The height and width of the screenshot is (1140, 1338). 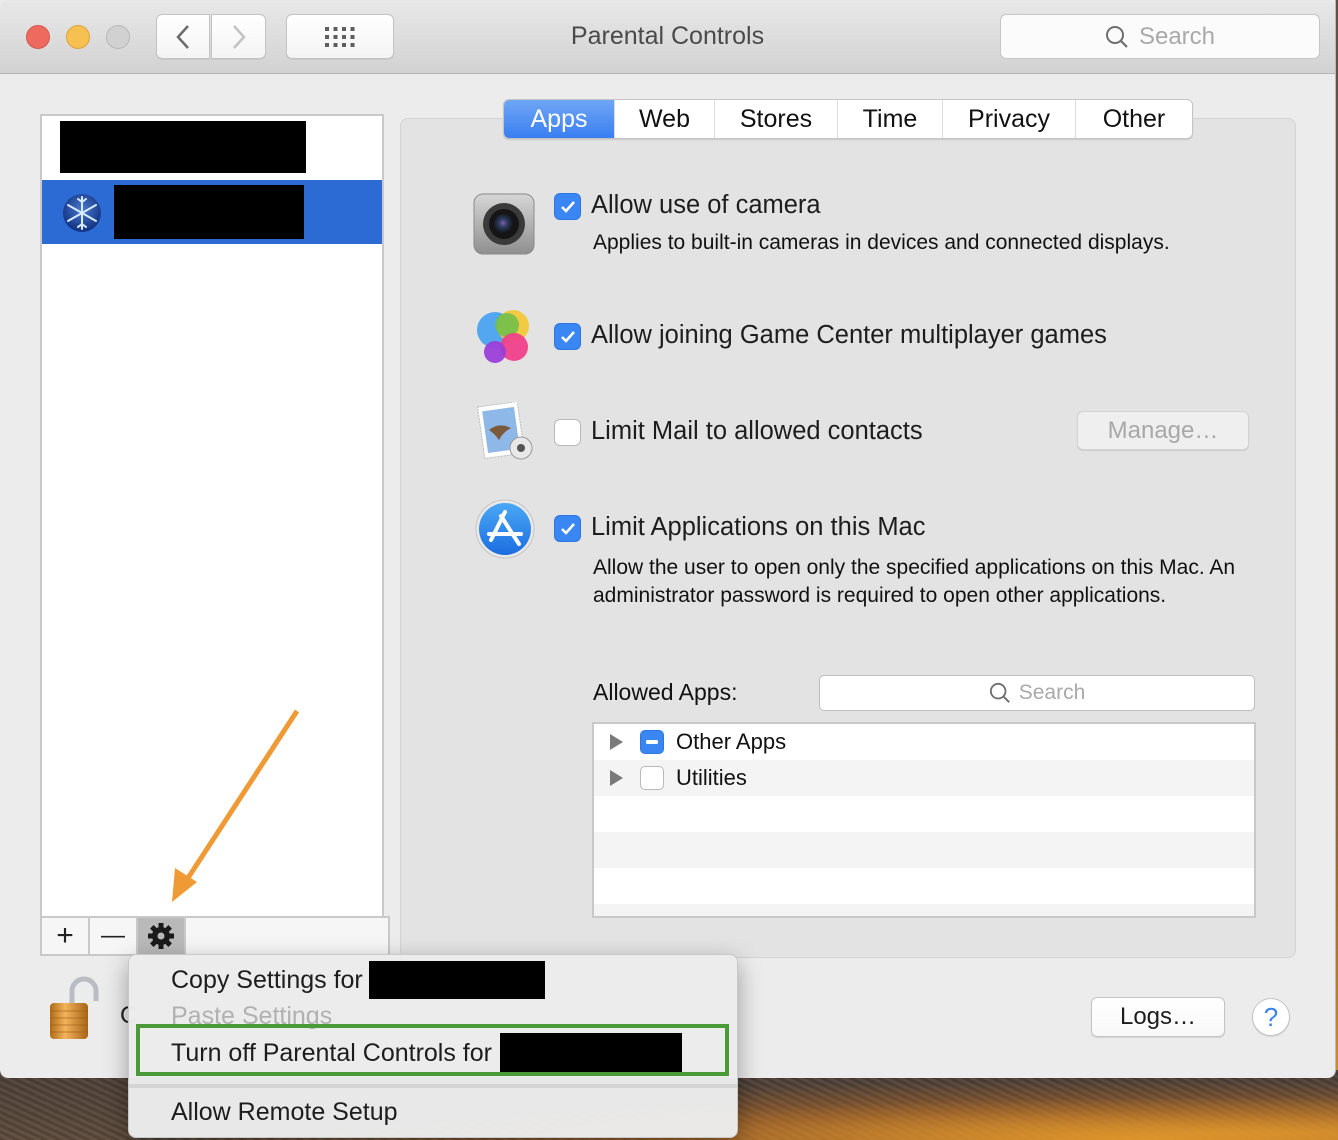 I want to click on remove-user-button: —, so click(x=114, y=936).